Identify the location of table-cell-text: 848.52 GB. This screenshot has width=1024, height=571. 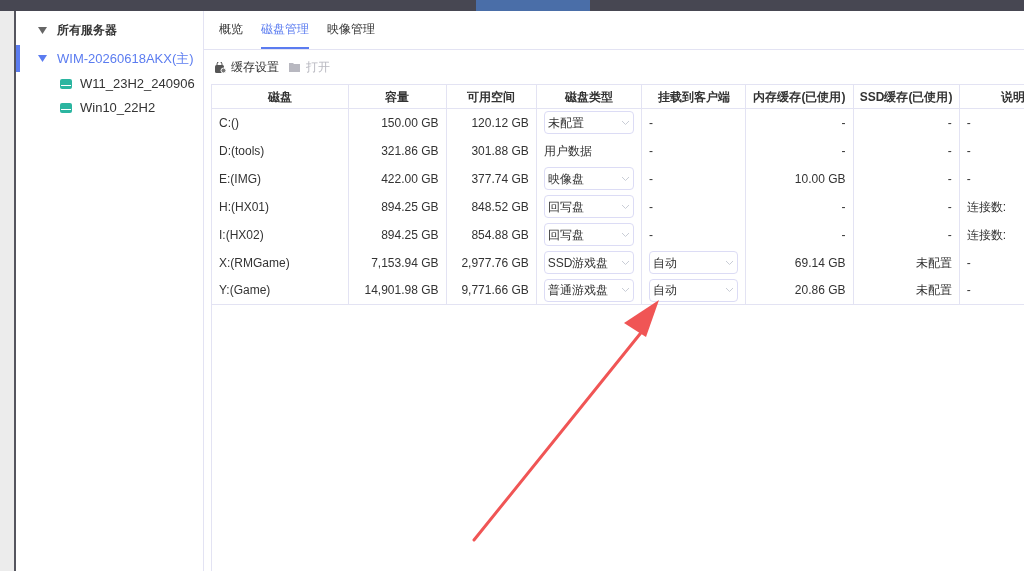
(500, 207).